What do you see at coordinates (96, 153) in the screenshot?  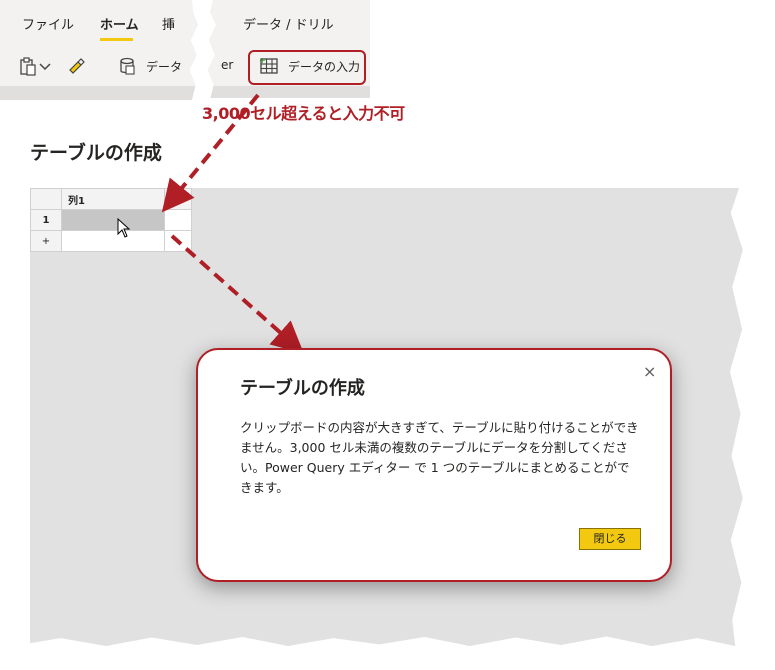 I see `window-title: テーブルの作成` at bounding box center [96, 153].